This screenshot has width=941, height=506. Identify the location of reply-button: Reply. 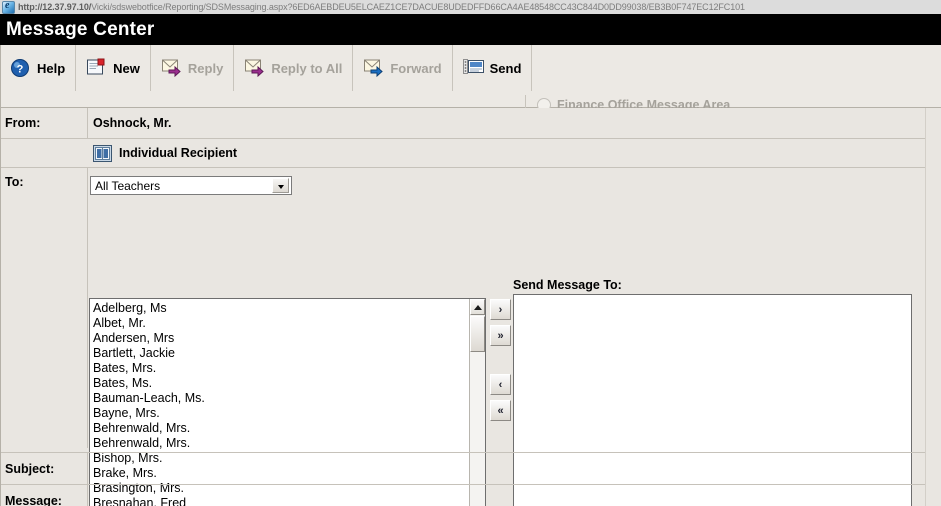
(193, 68).